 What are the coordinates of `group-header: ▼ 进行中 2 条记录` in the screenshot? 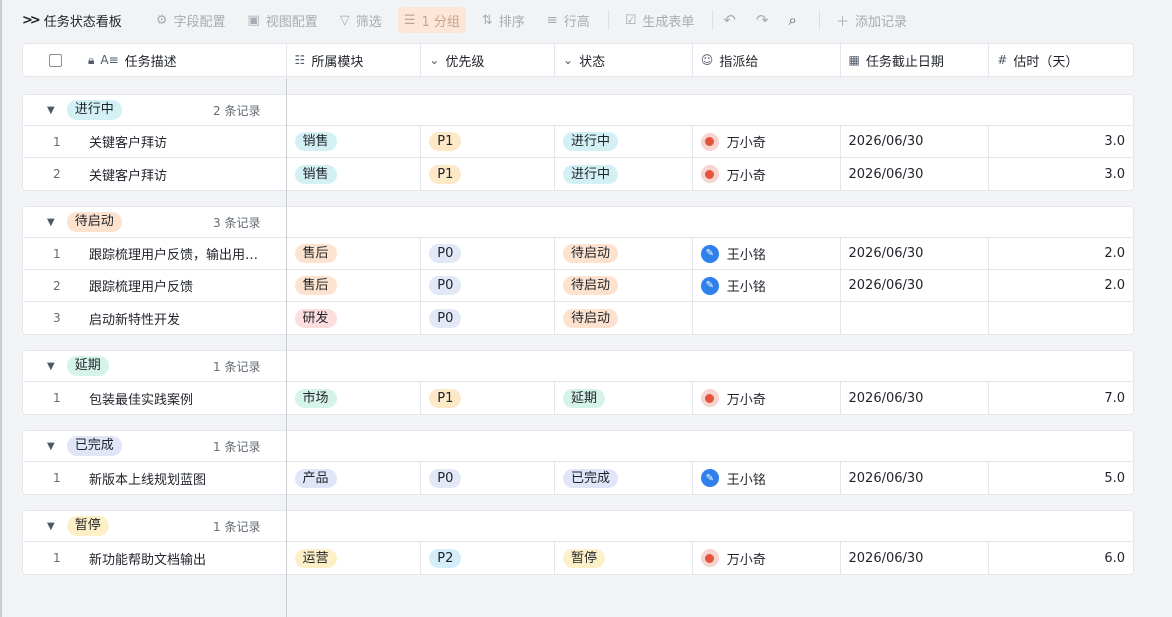 It's located at (578, 110).